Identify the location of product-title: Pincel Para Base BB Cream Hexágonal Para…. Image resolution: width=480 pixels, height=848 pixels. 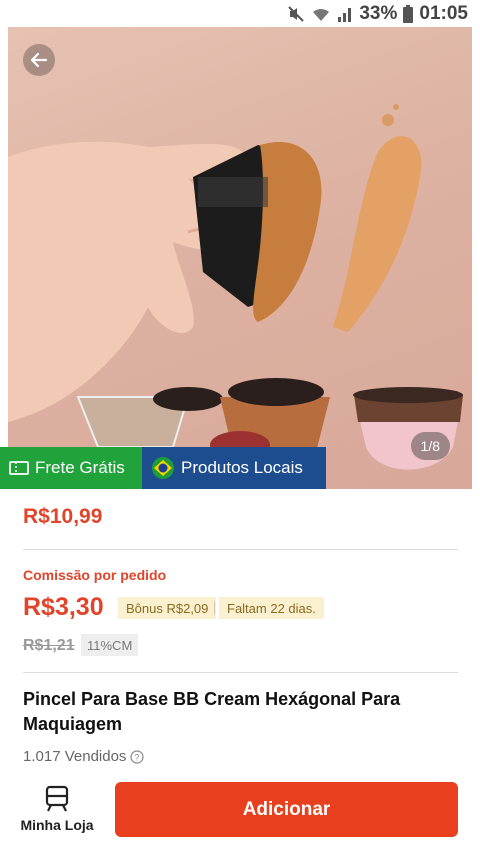
(212, 711).